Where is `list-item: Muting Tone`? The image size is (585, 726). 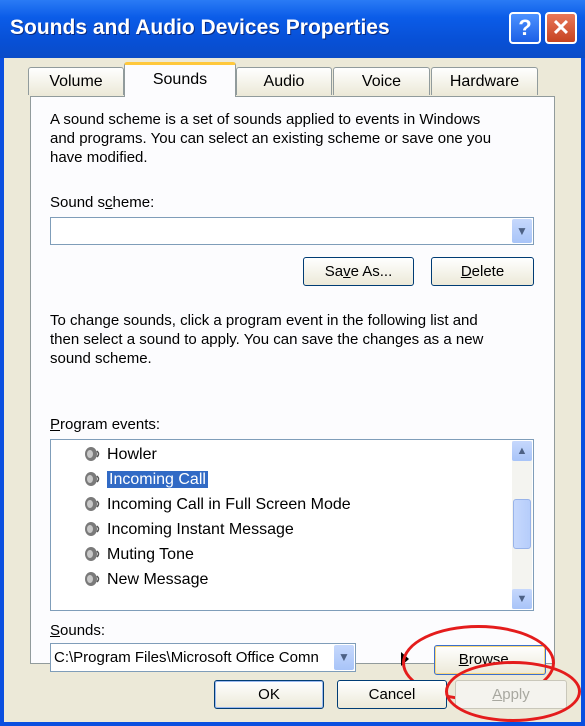
list-item: Muting Tone is located at coordinates (138, 555).